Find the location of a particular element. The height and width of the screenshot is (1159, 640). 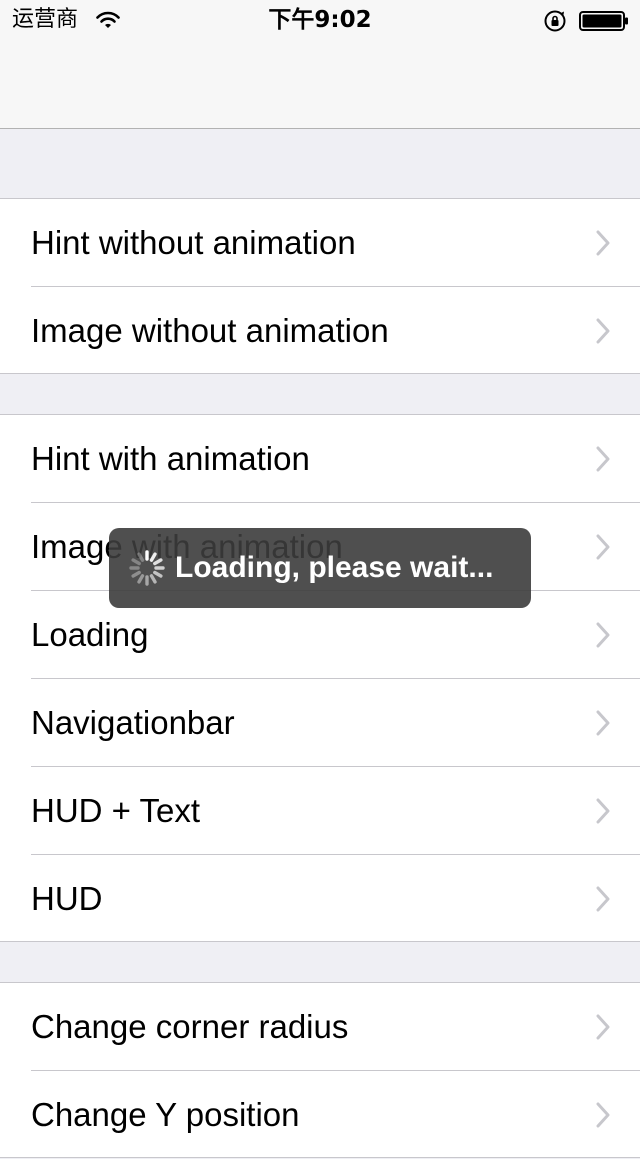

cell-label: HUD + Text is located at coordinates (116, 810).